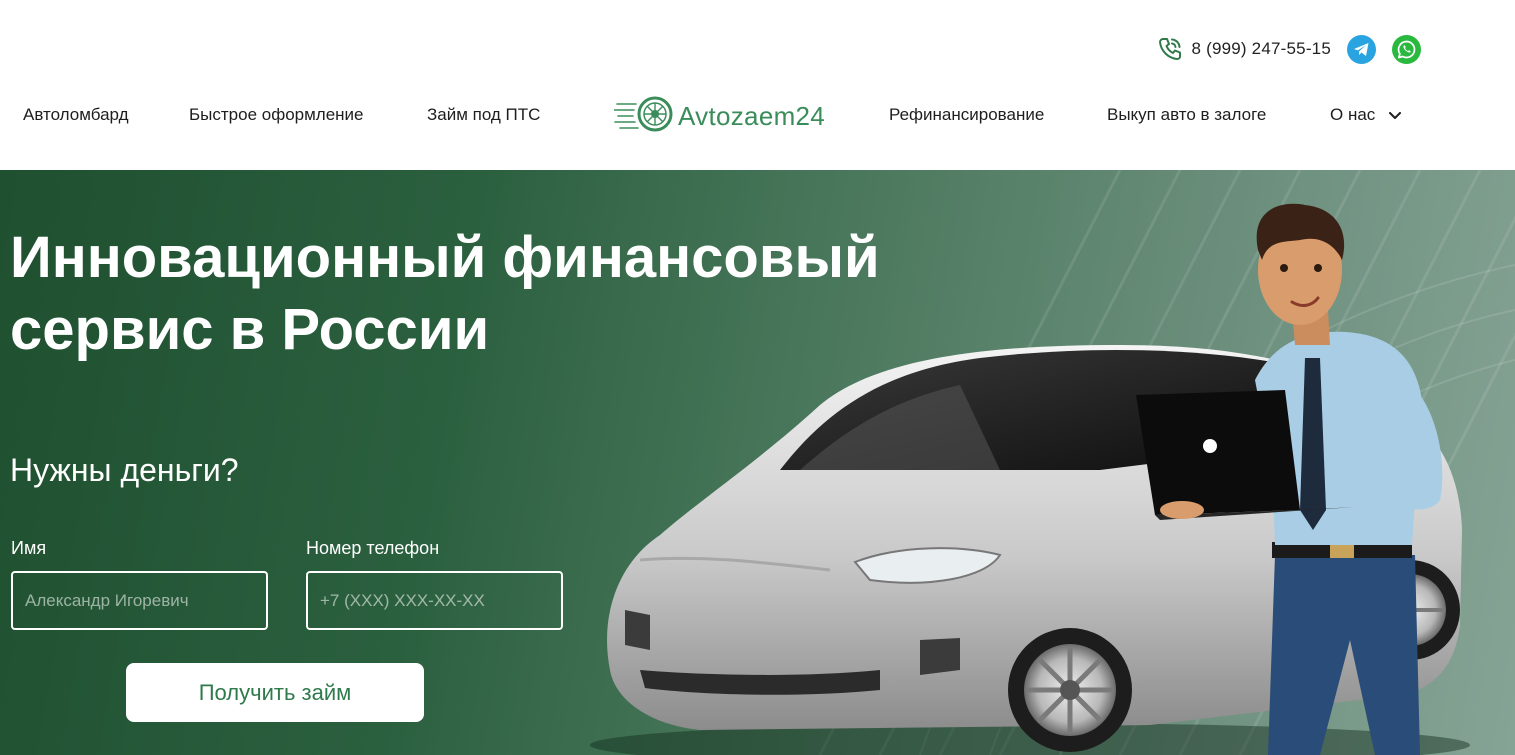 The height and width of the screenshot is (755, 1515). I want to click on phone-number: 8 (999) 247-55-15, so click(1262, 49).